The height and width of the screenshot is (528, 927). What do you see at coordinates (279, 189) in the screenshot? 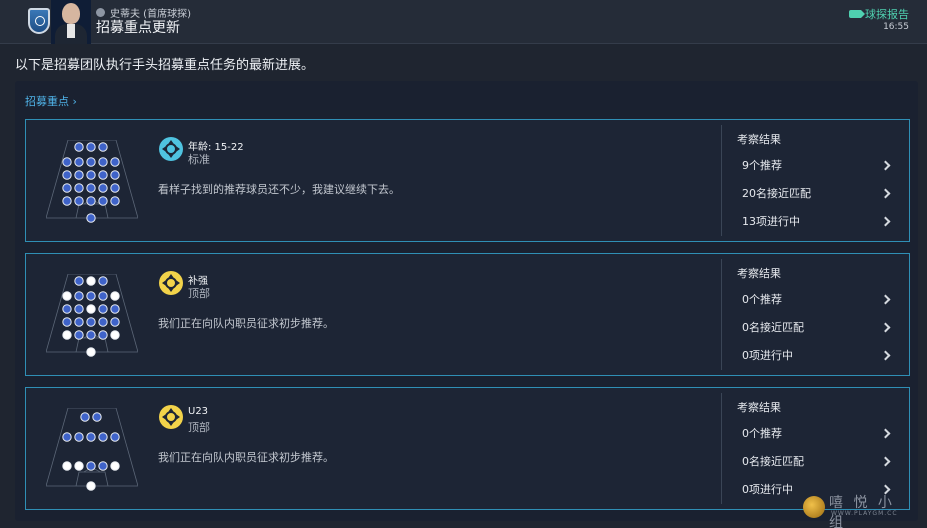
I see `card-description: 看样子找到的推荐球员还不少，我建议继续下去。` at bounding box center [279, 189].